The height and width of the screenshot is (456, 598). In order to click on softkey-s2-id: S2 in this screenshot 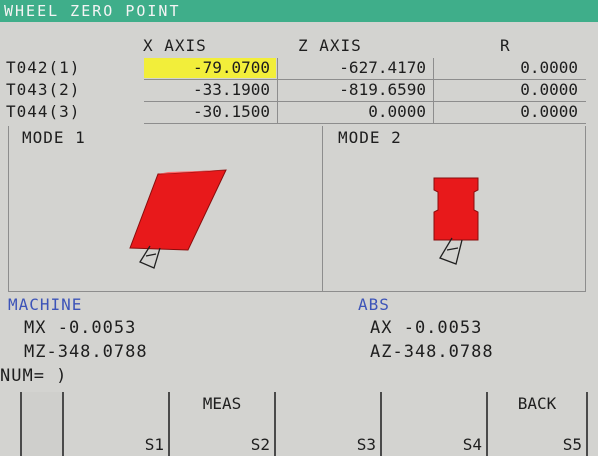, I will do `click(260, 444)`.